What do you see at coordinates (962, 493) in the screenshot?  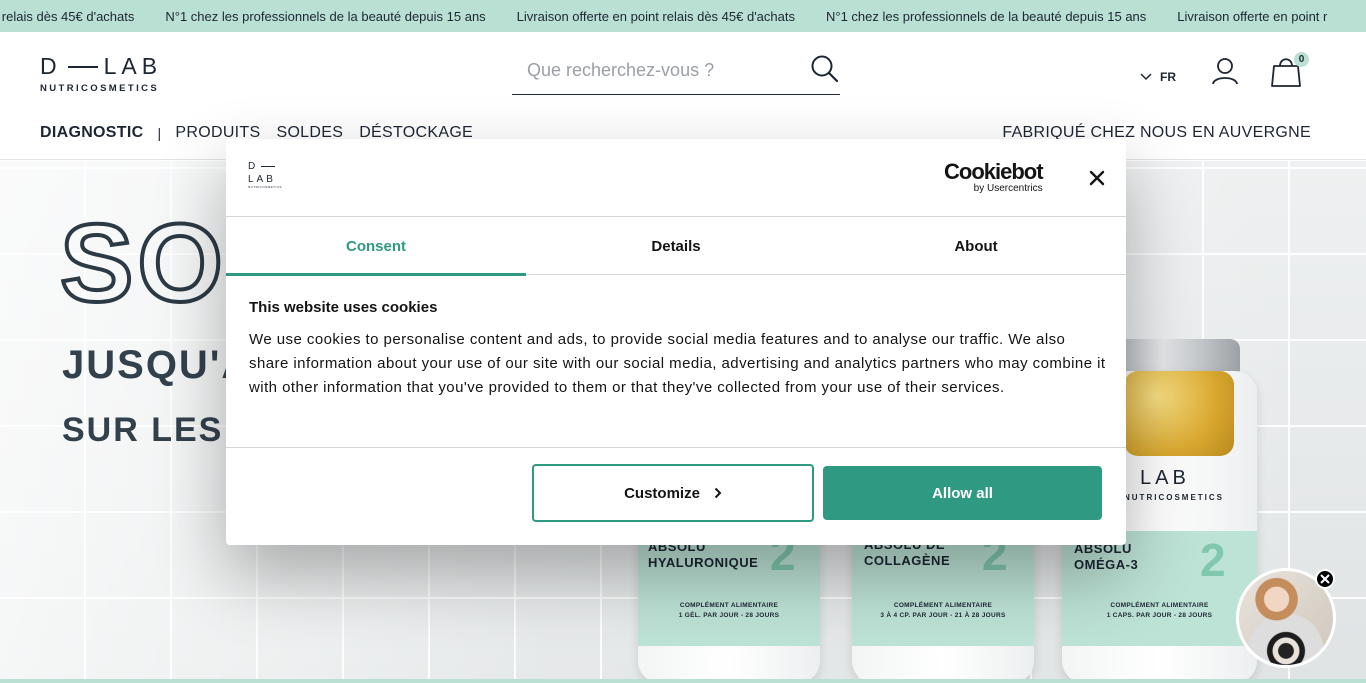 I see `allow-all-button: Allow all` at bounding box center [962, 493].